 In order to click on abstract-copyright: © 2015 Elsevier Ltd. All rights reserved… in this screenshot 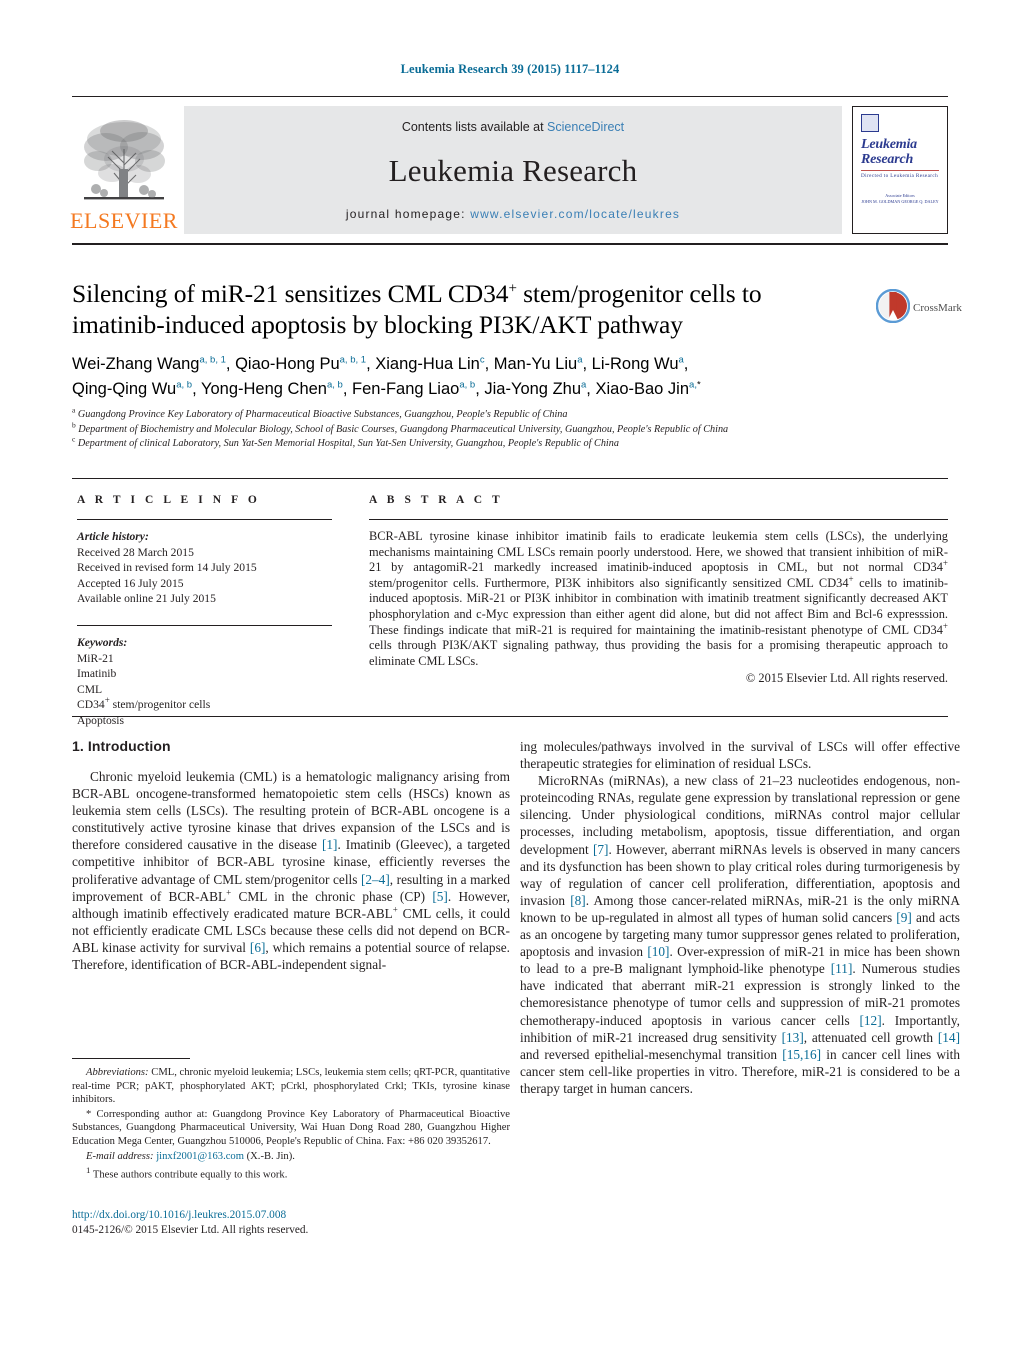, I will do `click(846, 678)`.